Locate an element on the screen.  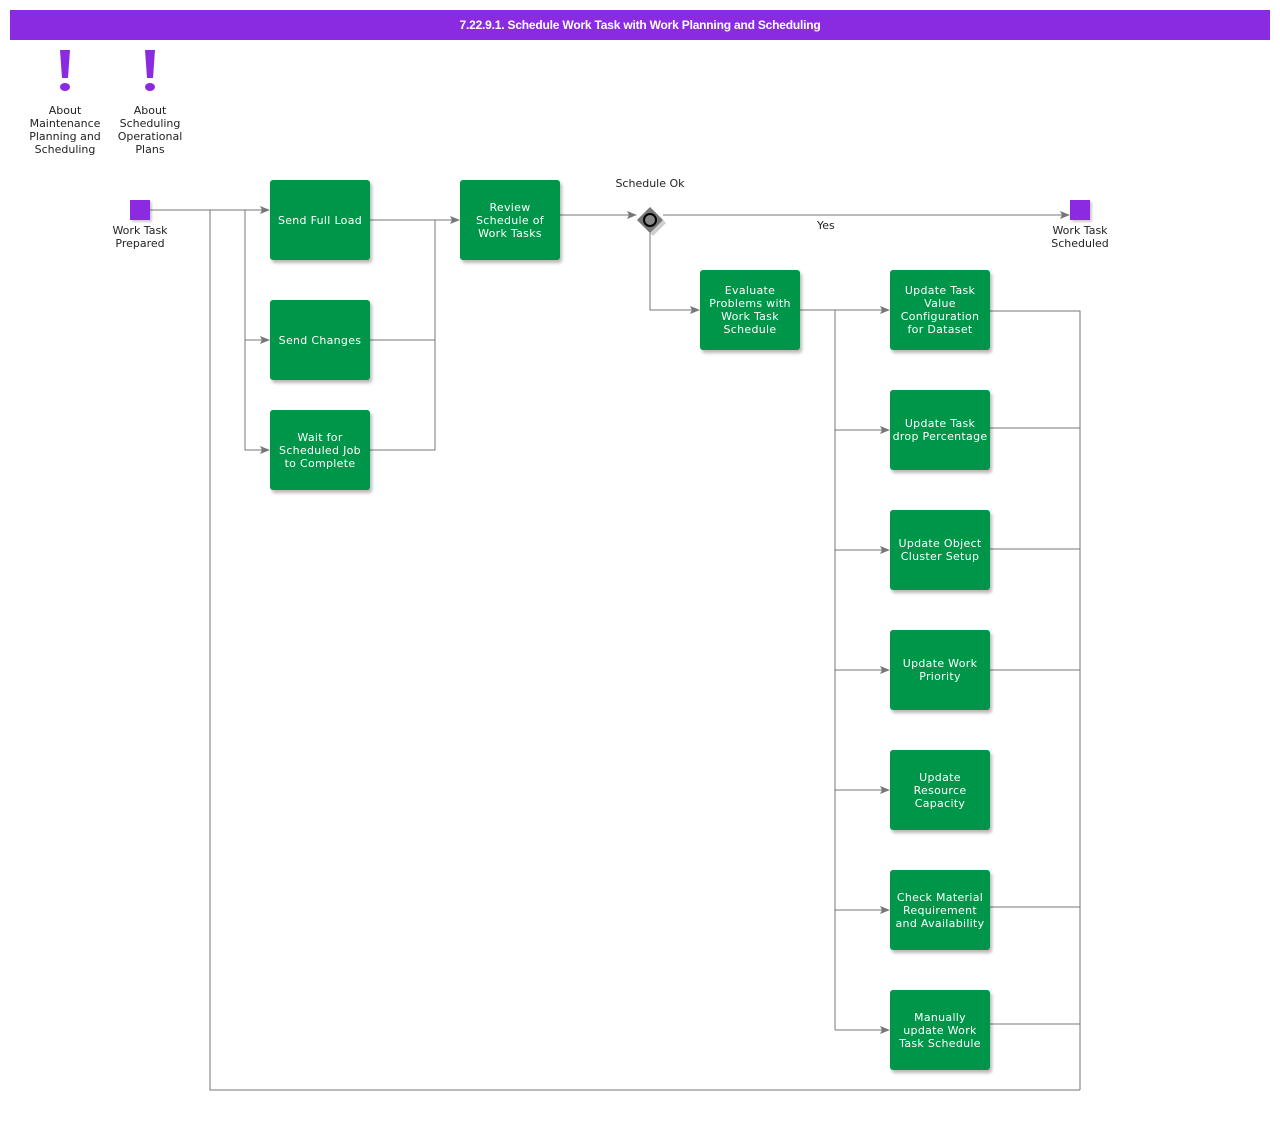
task-wait-for-scheduled-job: Wait for Scheduled Job to Complete is located at coordinates (320, 450).